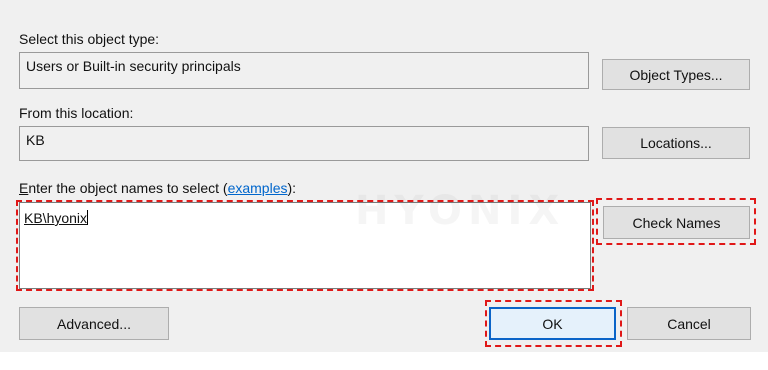 This screenshot has width=768, height=370. What do you see at coordinates (56, 218) in the screenshot?
I see `object-names-value: KB\hyonix` at bounding box center [56, 218].